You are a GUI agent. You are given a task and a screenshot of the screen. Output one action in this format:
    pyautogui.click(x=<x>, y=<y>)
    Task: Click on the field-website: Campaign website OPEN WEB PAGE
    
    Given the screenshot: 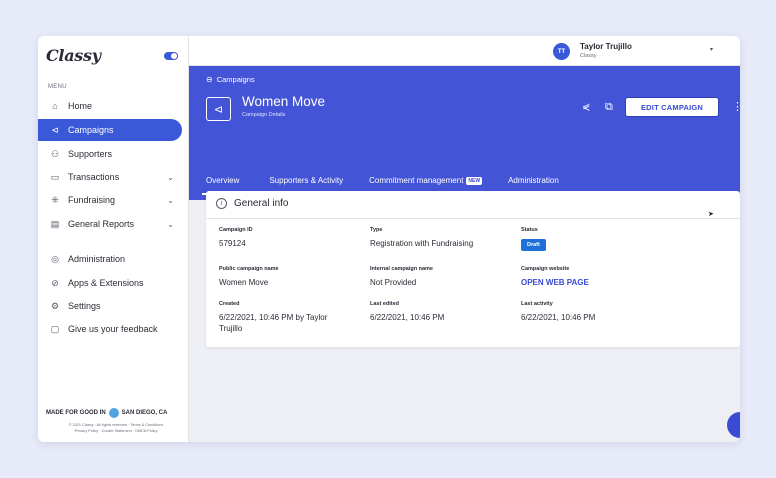 What is the action you would take?
    pyautogui.click(x=591, y=277)
    